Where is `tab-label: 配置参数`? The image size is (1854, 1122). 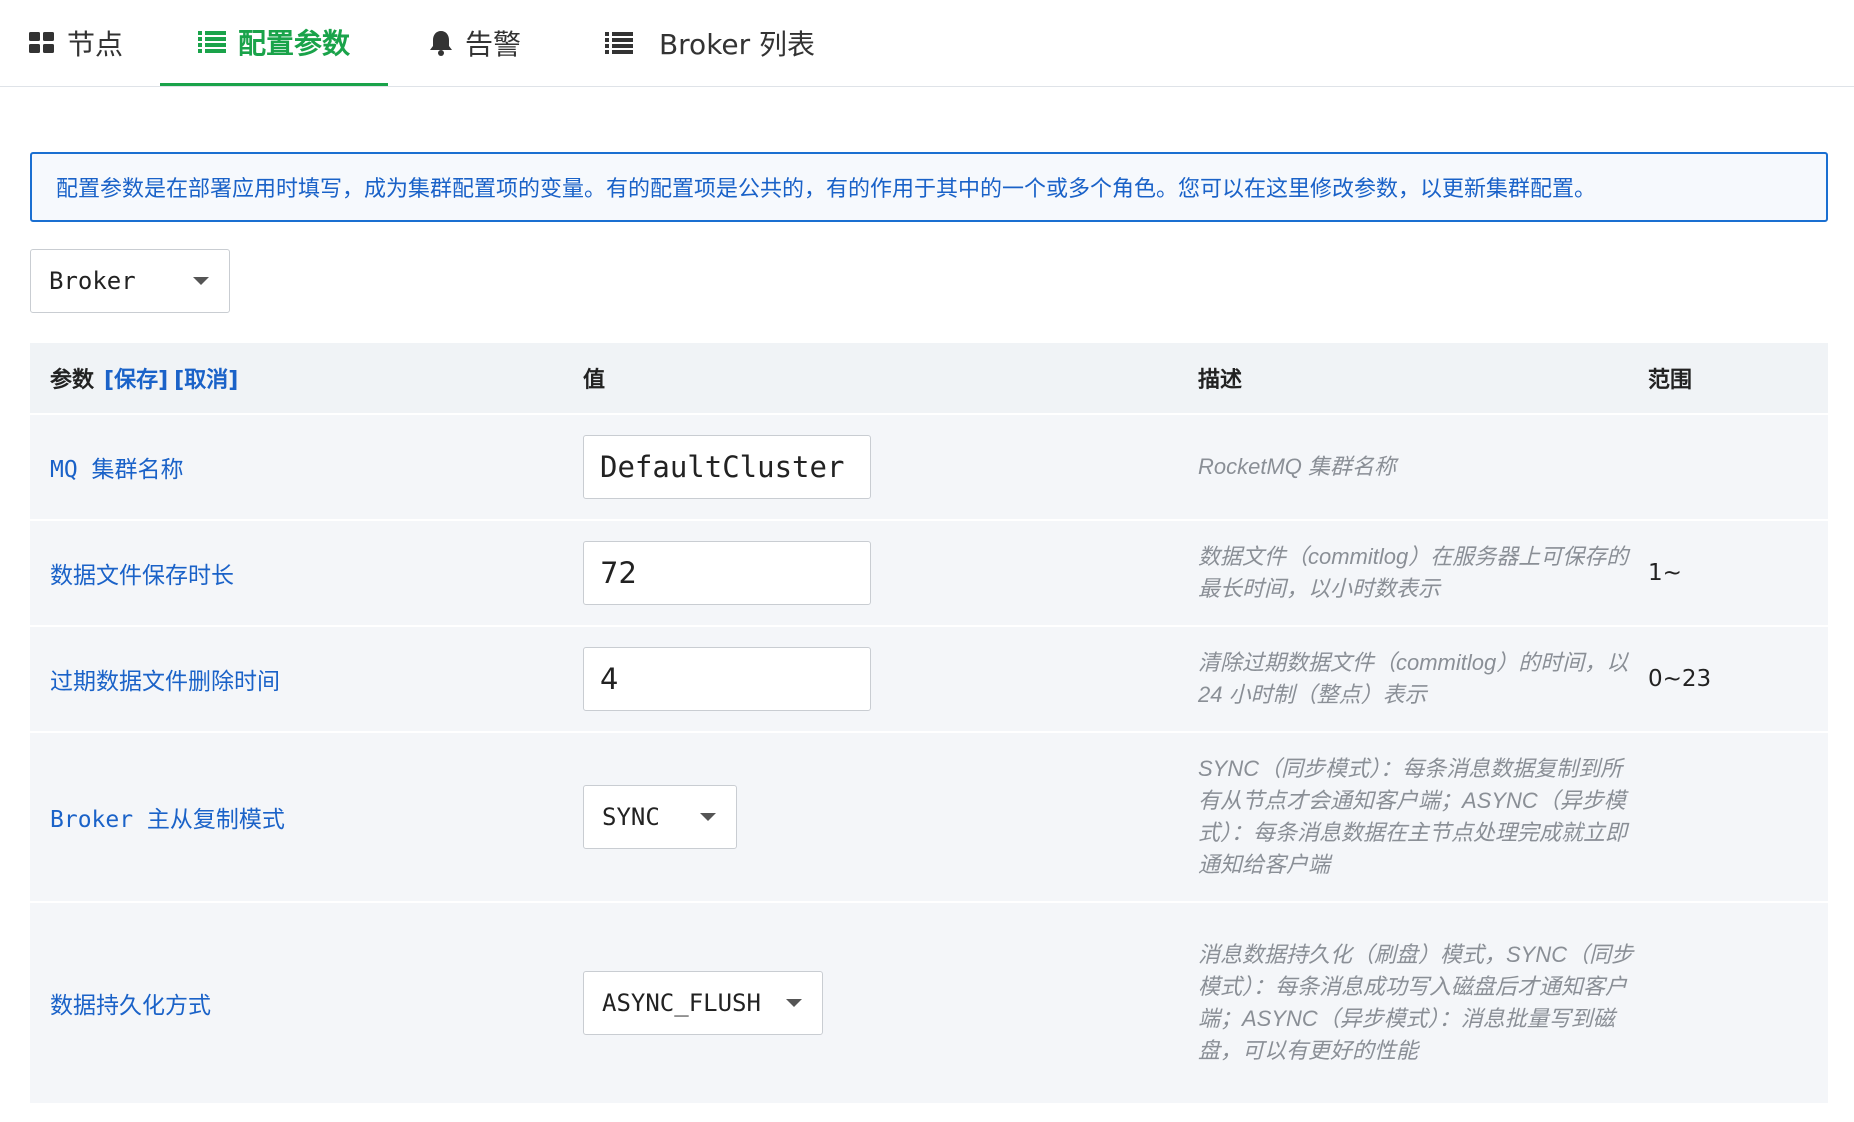
tab-label: 配置参数 is located at coordinates (293, 43).